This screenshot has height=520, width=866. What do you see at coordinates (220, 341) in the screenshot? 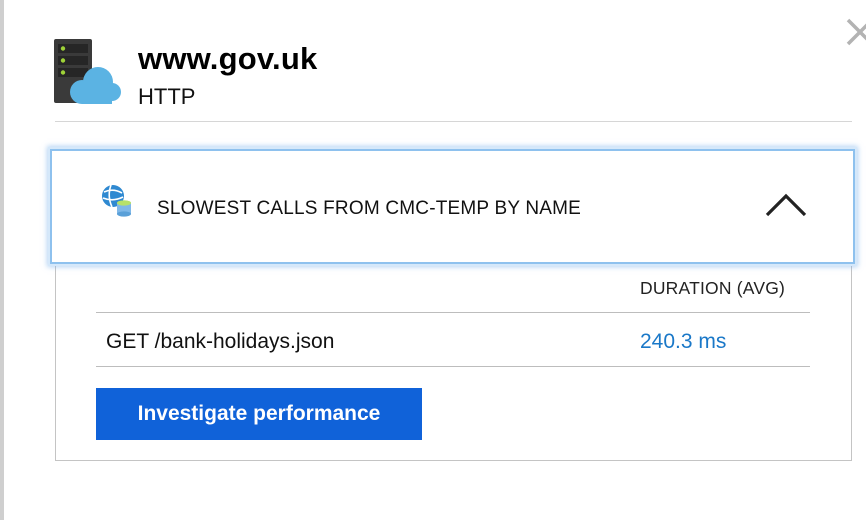
I see `call-name: GET /bank-holidays.json` at bounding box center [220, 341].